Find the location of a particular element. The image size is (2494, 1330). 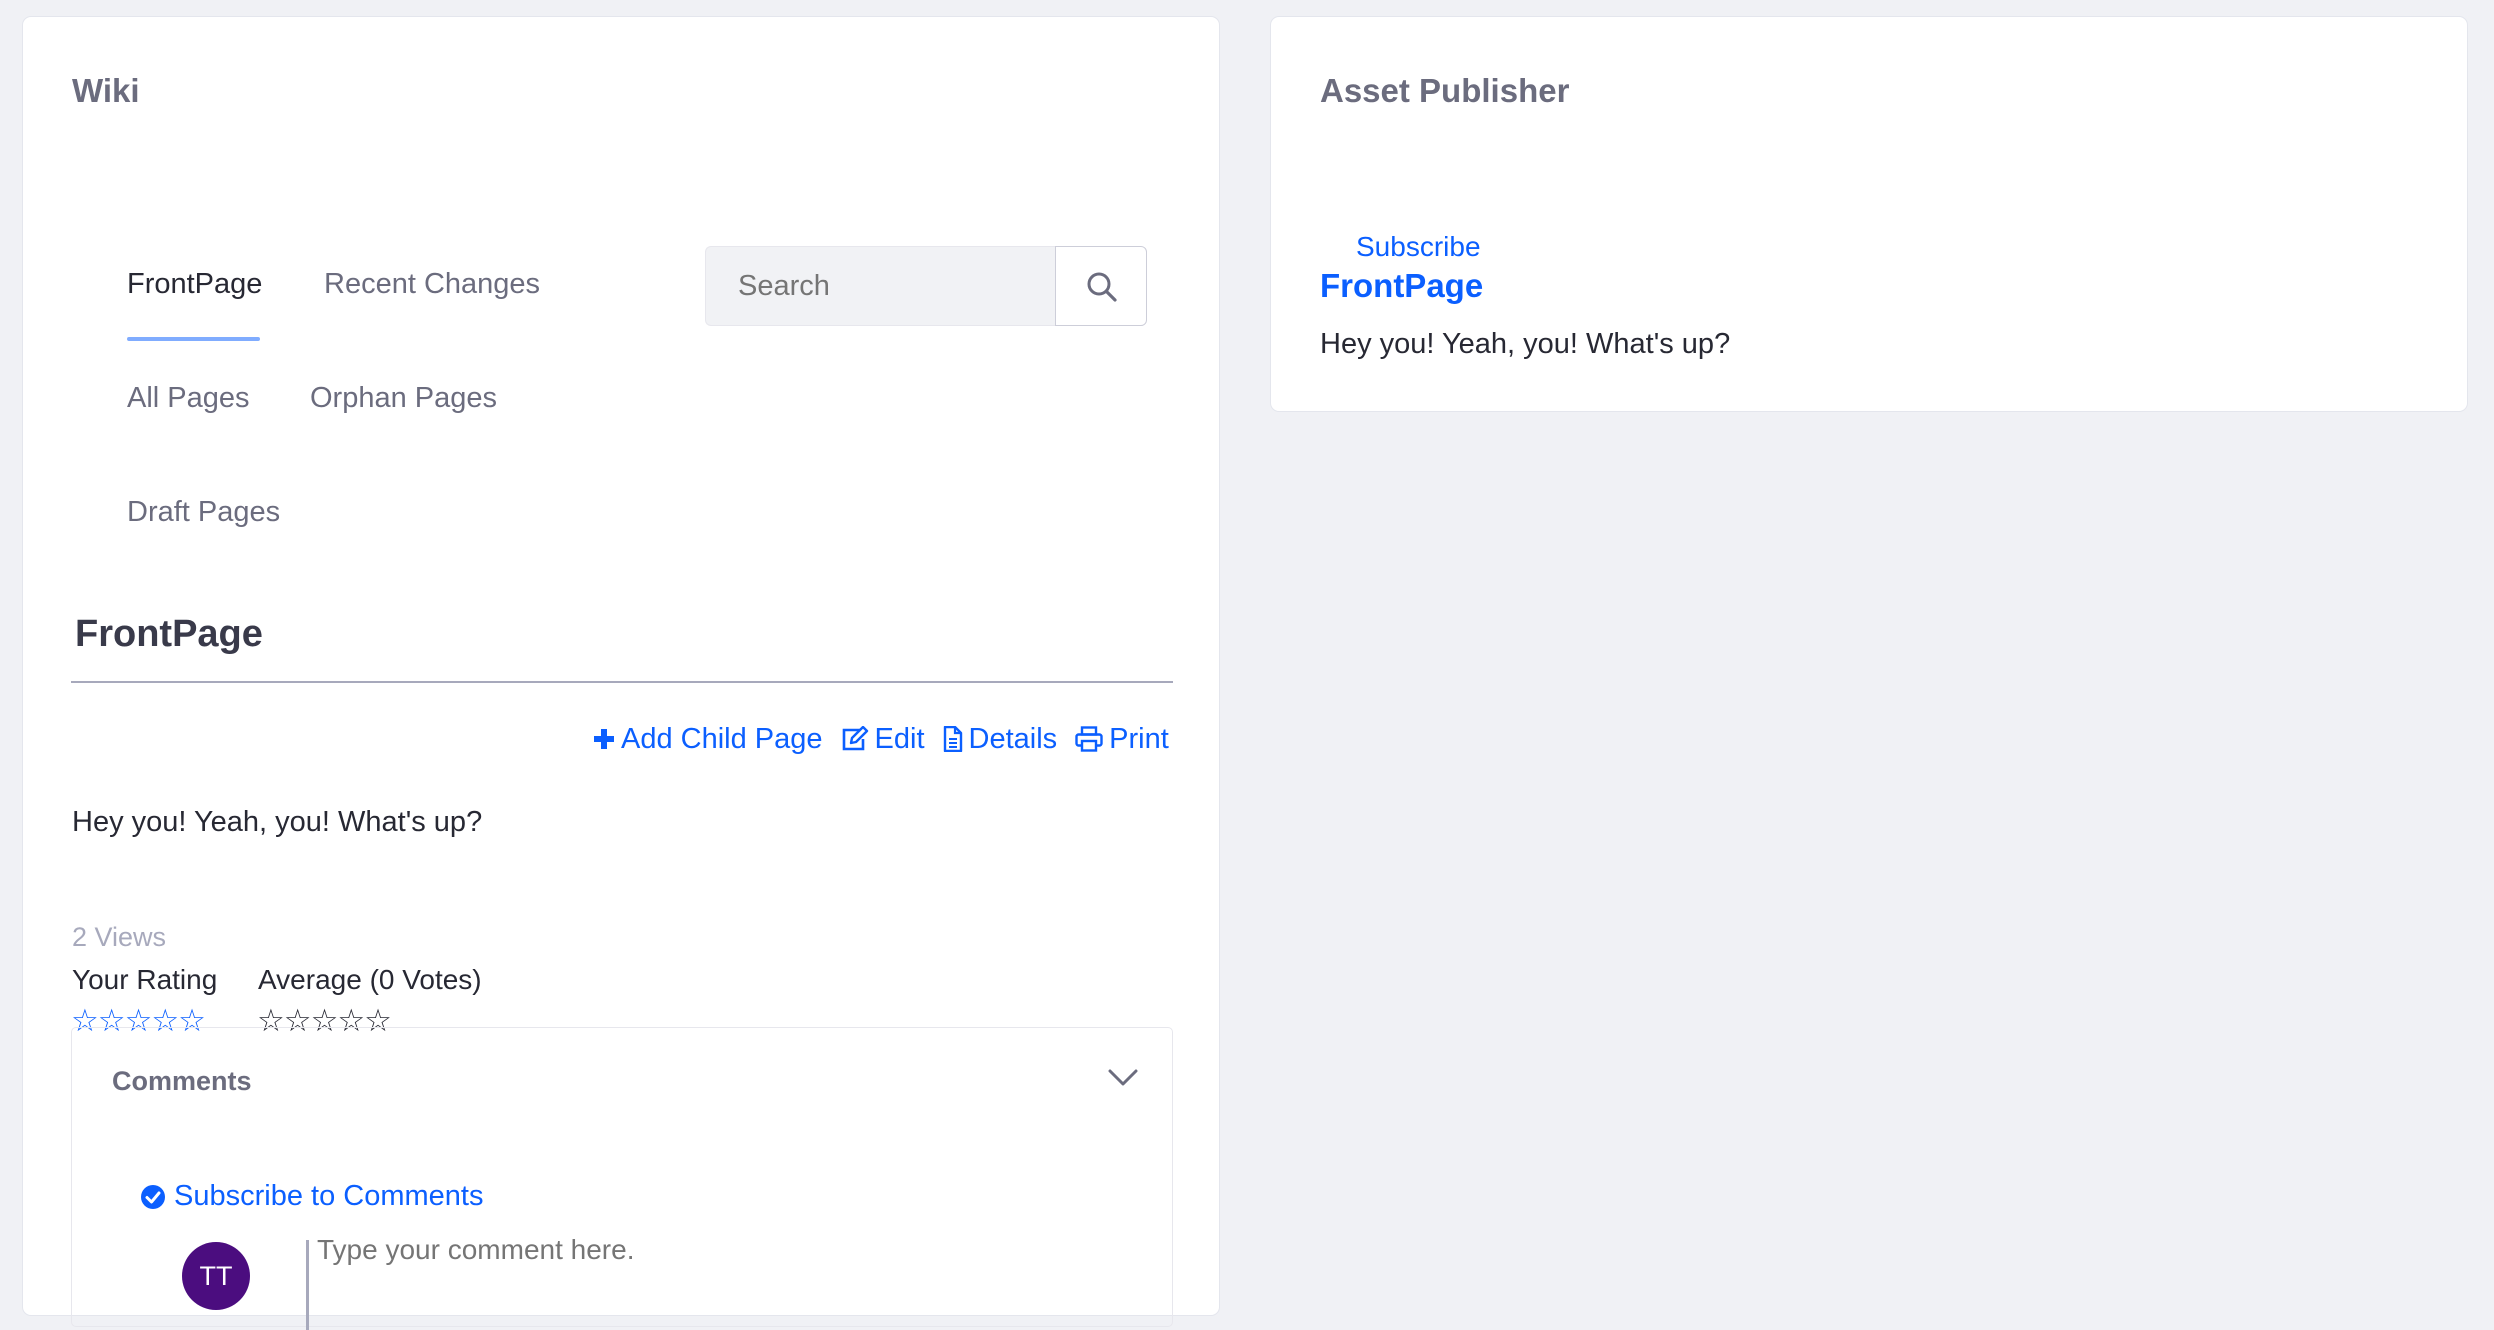

subscribe-link: Subscribe is located at coordinates (1418, 247).